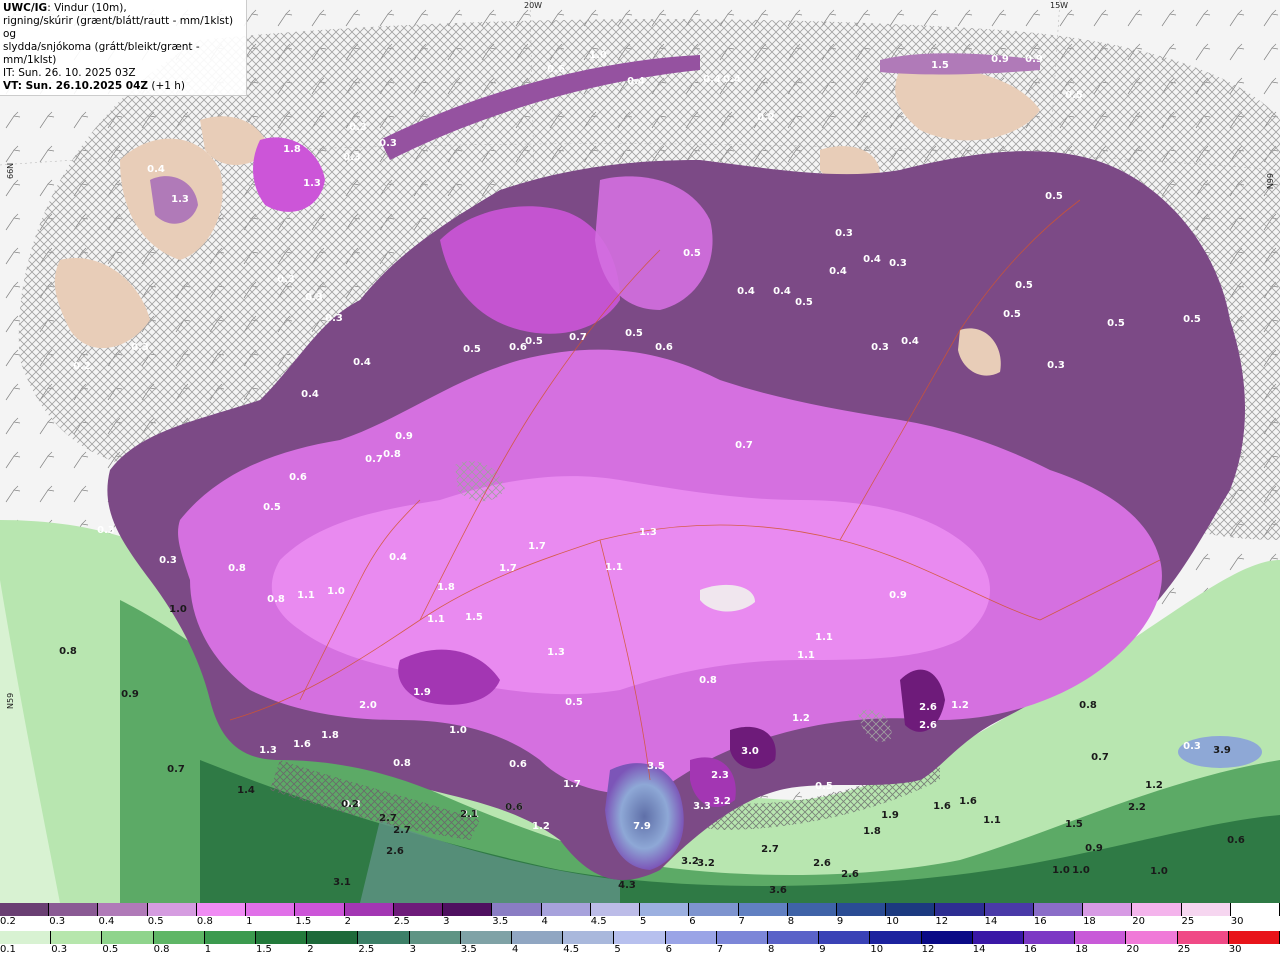 Image resolution: width=1280 pixels, height=960 pixels. I want to click on init-time: IT: Sun. 26. 10. 2025 03Z, so click(69, 73).